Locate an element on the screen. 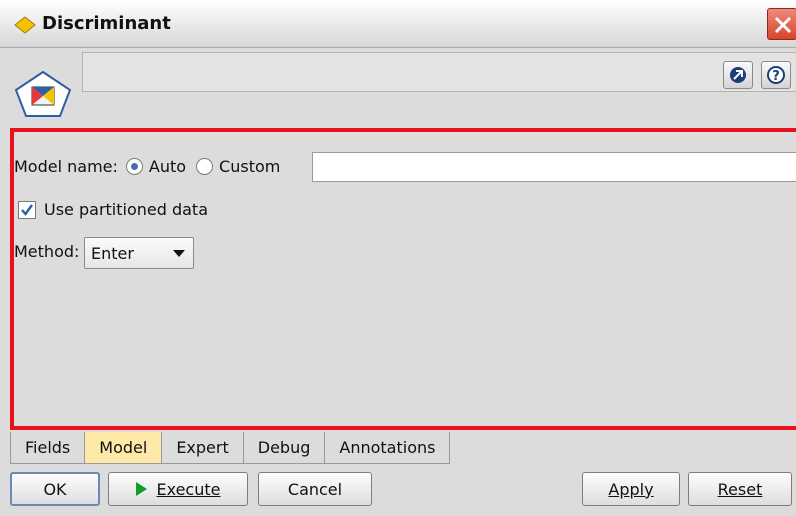 This screenshot has width=796, height=516. method-row: Method: is located at coordinates (46, 251).